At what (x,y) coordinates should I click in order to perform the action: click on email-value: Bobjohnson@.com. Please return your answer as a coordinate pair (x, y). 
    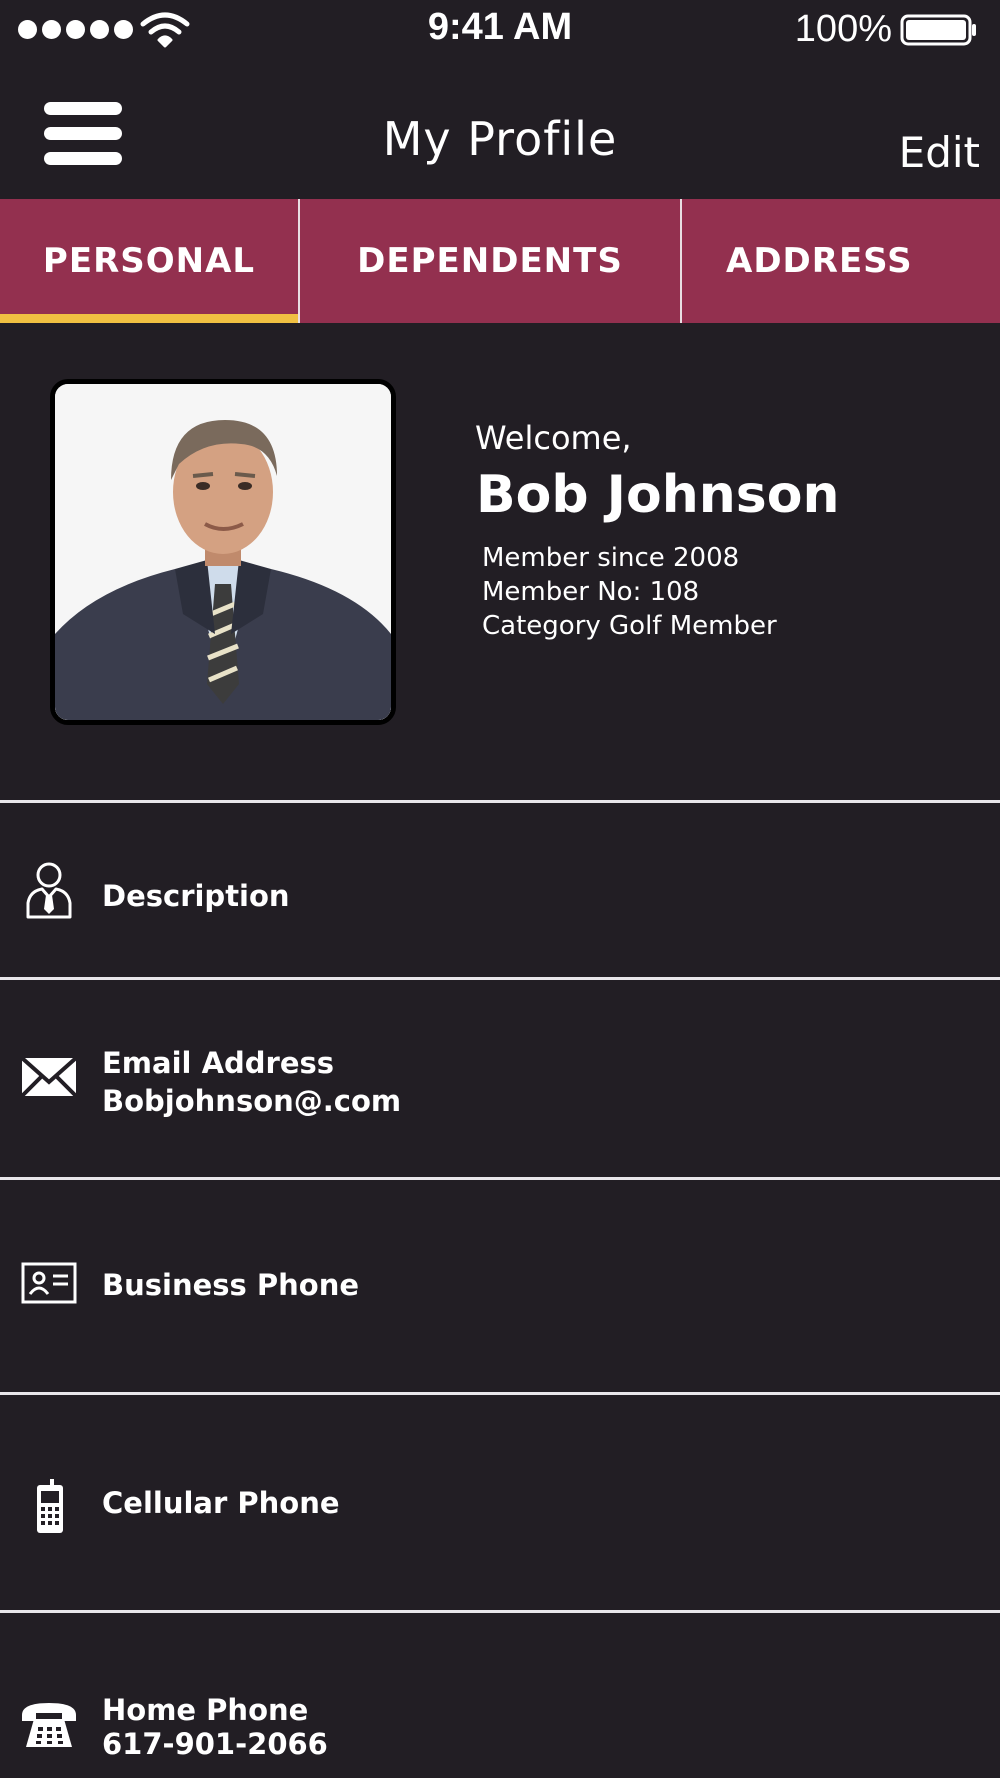
    Looking at the image, I should click on (252, 1101).